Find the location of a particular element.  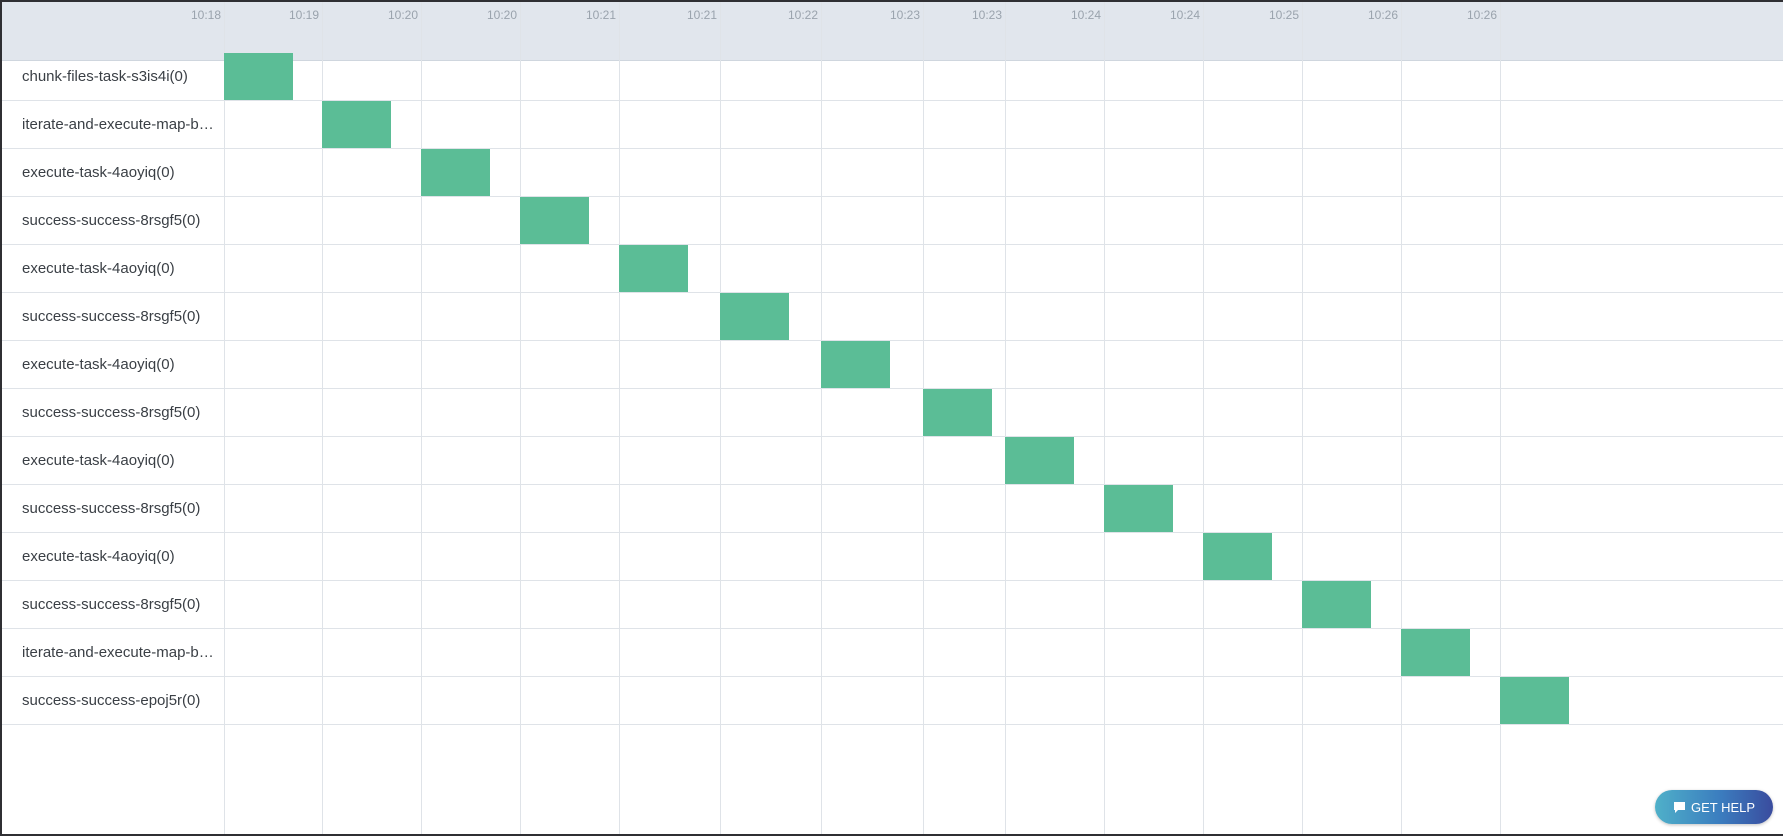

get-help-label: GET HELP is located at coordinates (1723, 807).